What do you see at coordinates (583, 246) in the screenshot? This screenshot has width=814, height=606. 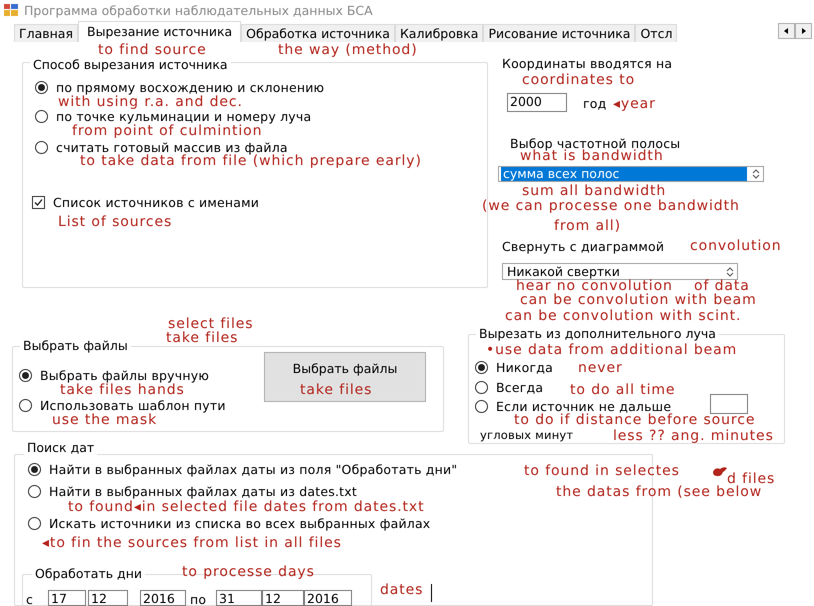 I see `field-label: Свернуть с диаграммой` at bounding box center [583, 246].